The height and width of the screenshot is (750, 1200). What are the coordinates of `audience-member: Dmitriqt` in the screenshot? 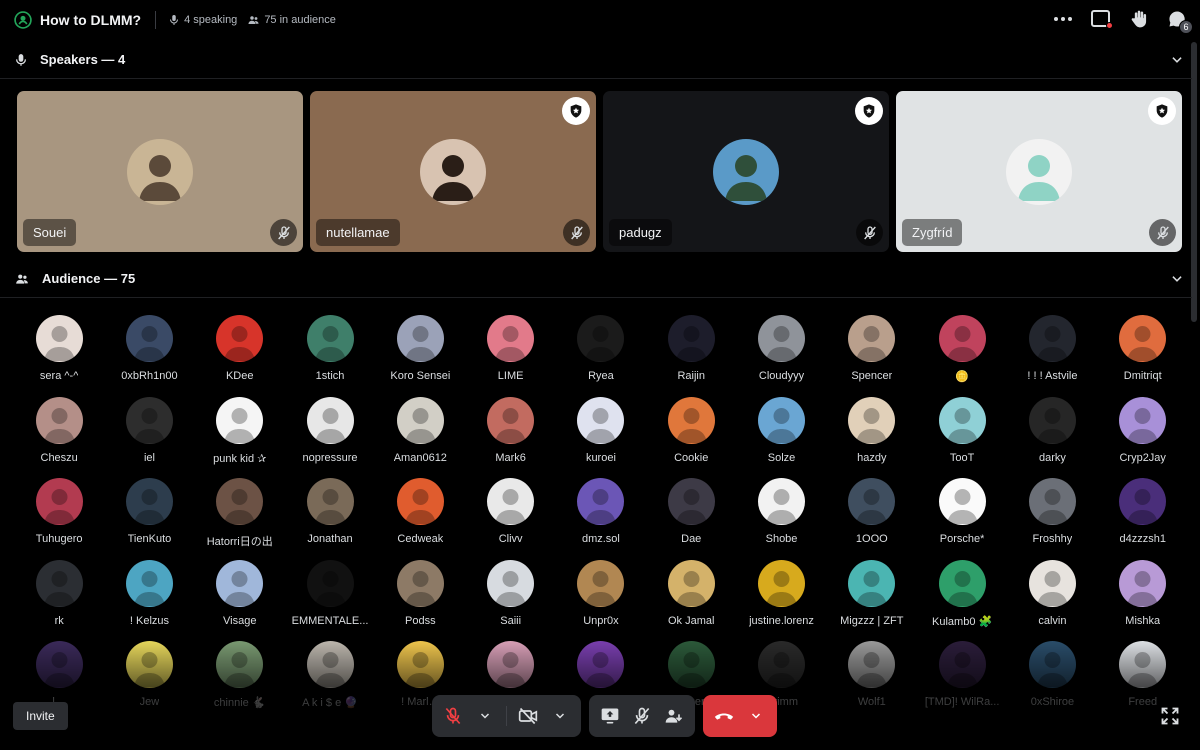 It's located at (1142, 356).